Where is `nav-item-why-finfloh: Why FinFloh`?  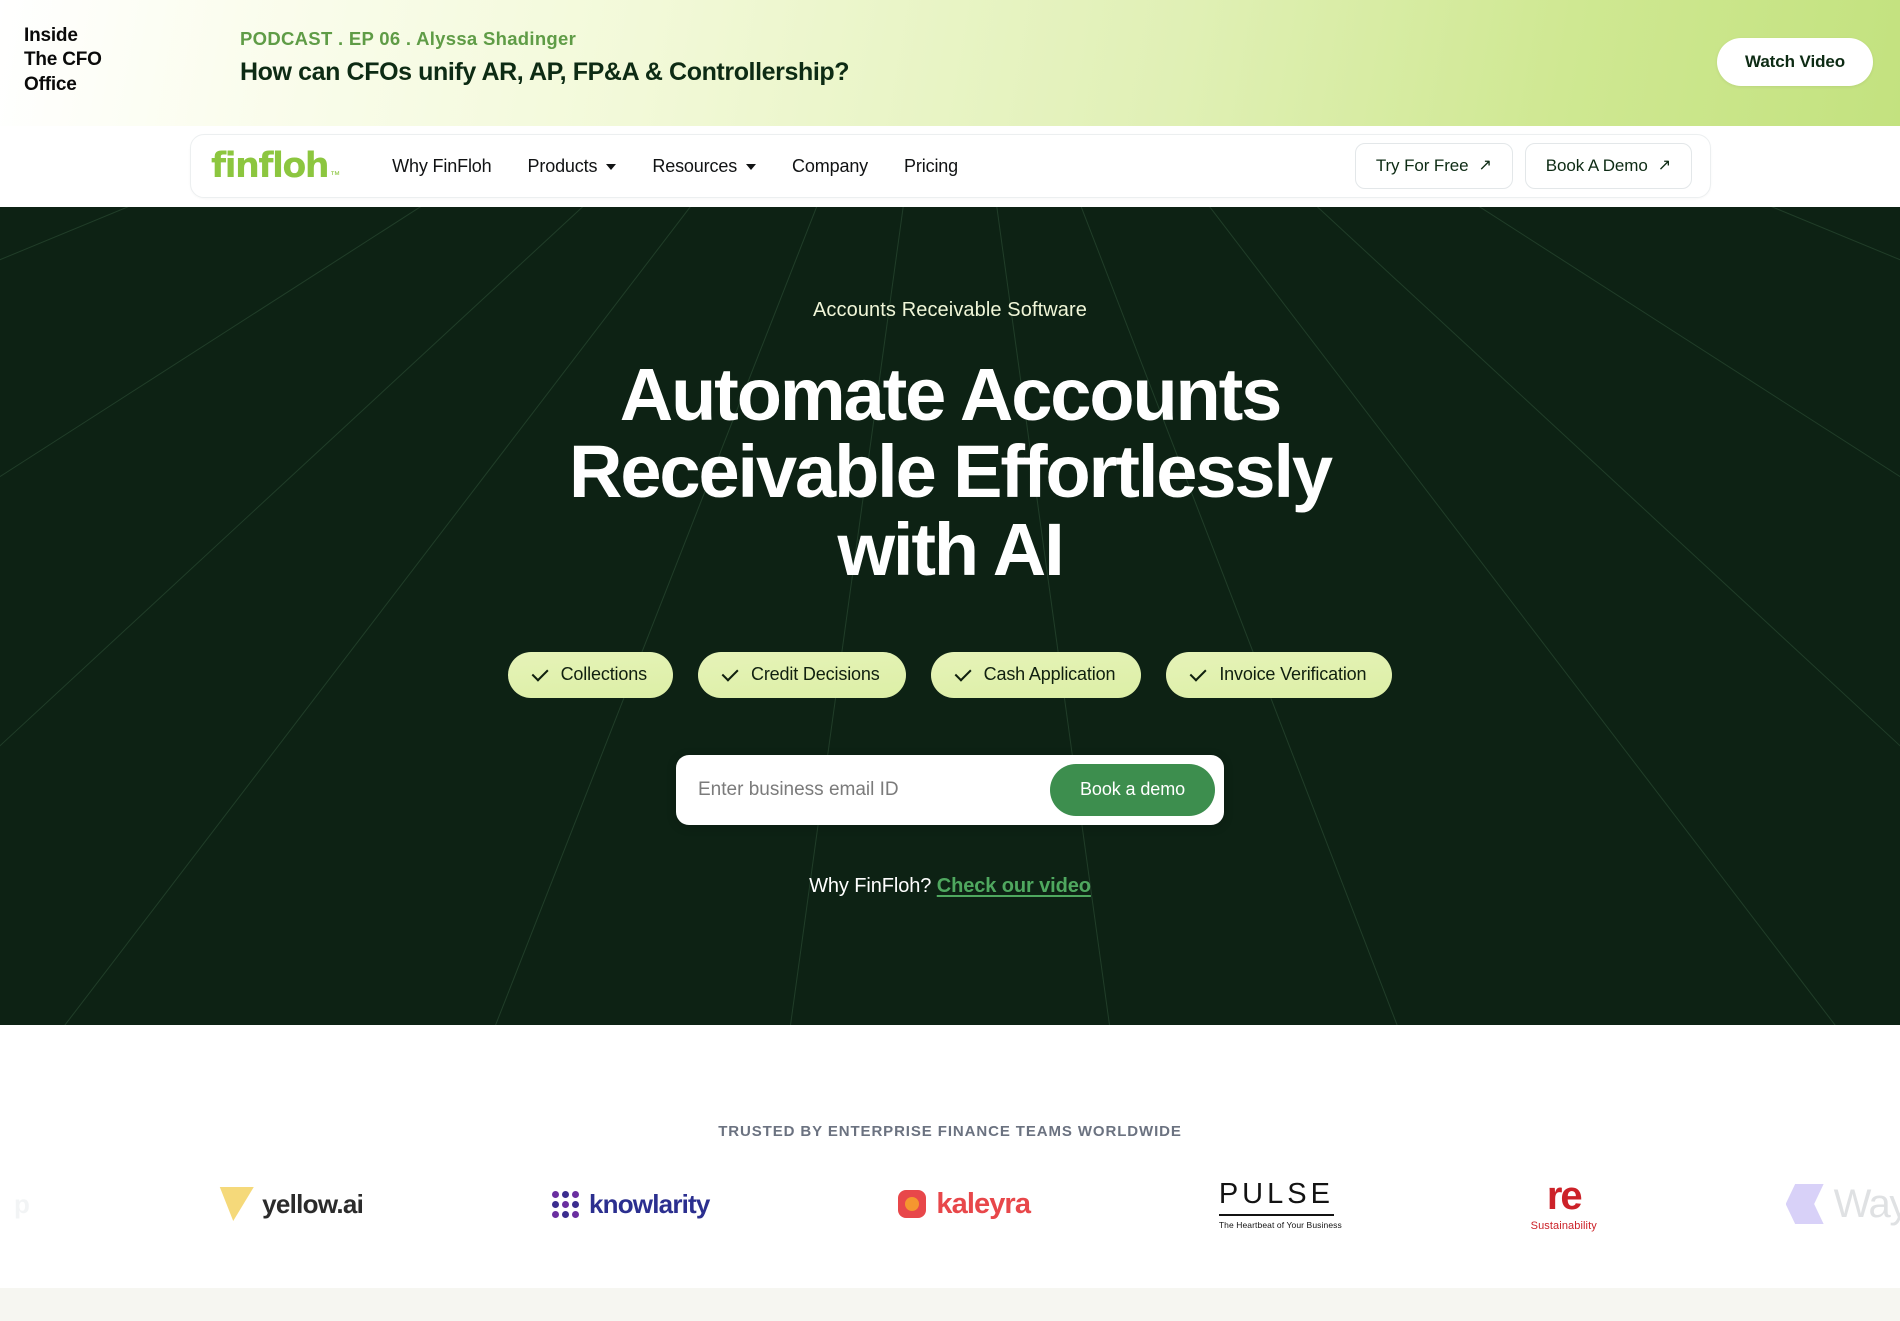
nav-item-why-finfloh: Why FinFloh is located at coordinates (441, 166).